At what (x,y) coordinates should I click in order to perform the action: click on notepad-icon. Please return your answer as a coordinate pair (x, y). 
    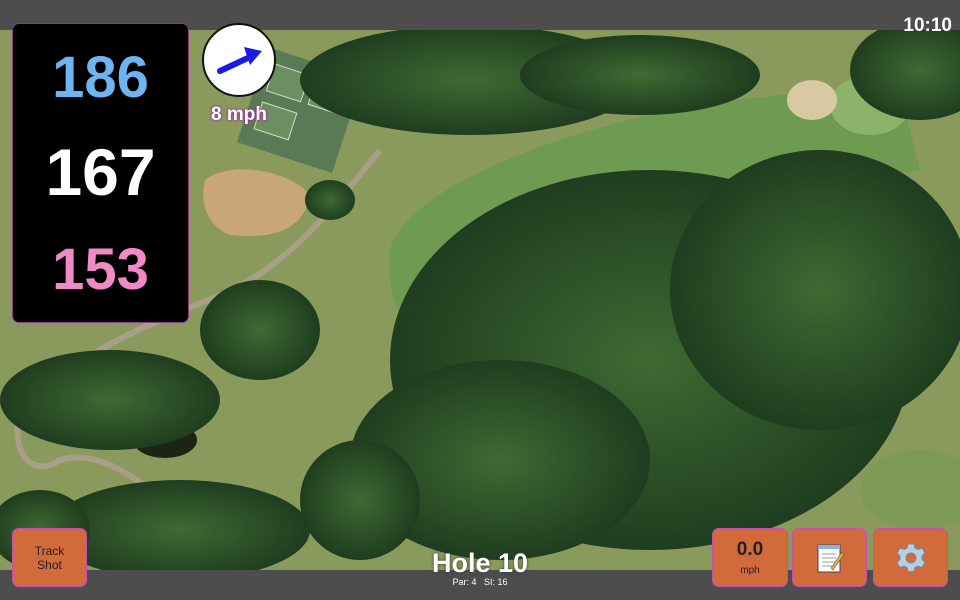
    Looking at the image, I should click on (830, 558).